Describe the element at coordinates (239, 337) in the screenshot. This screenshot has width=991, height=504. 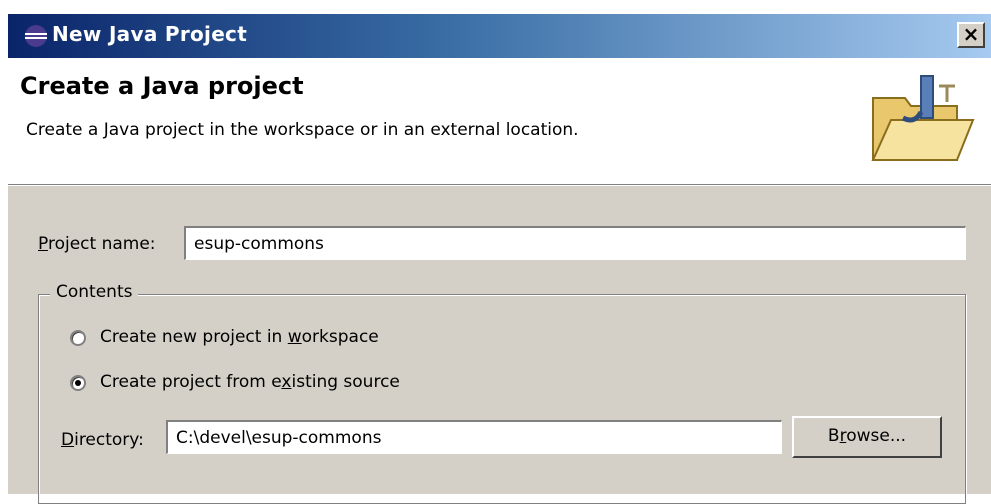
I see `new-project-in-workspace-label: Create new project in workspace` at that location.